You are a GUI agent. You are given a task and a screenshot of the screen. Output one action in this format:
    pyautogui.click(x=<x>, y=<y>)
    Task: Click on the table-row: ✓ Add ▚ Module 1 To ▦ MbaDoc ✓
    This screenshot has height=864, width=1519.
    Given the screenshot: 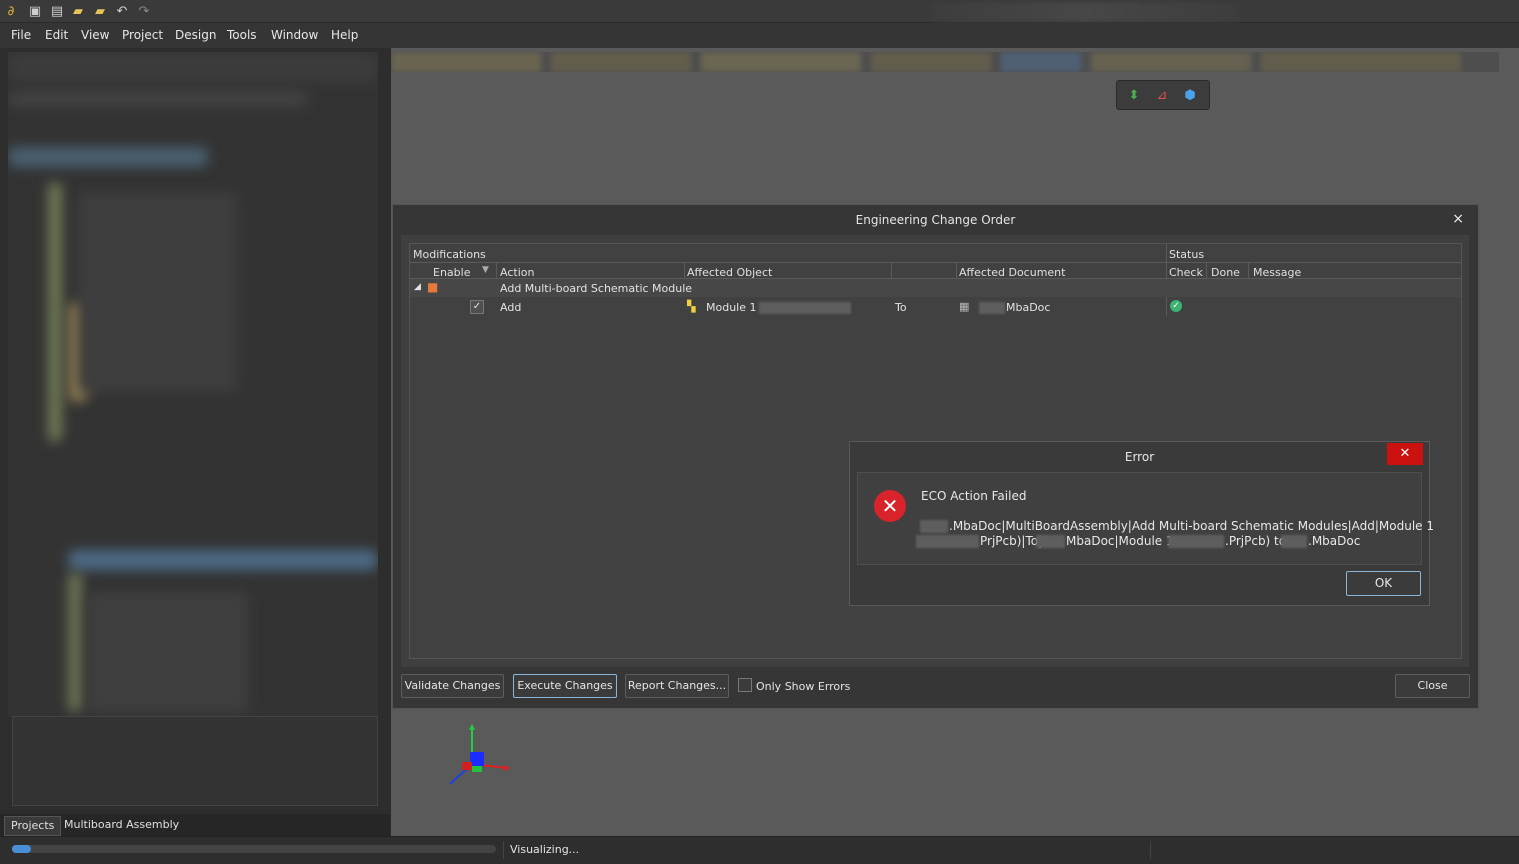 What is the action you would take?
    pyautogui.click(x=935, y=307)
    